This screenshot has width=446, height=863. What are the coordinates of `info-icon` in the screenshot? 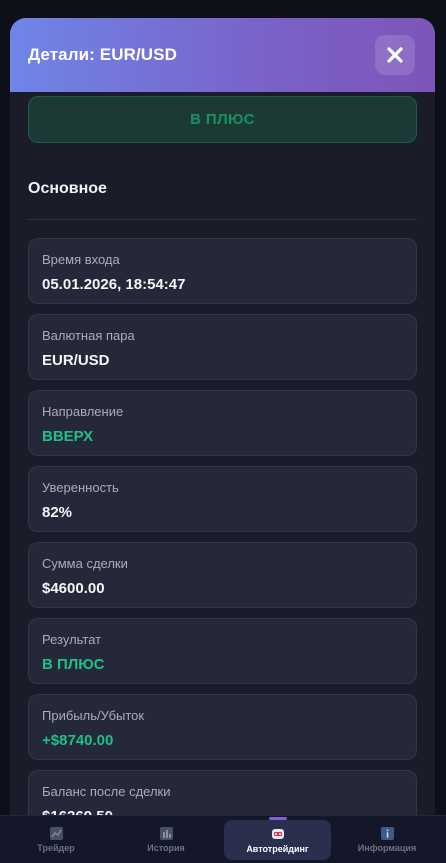 It's located at (387, 833).